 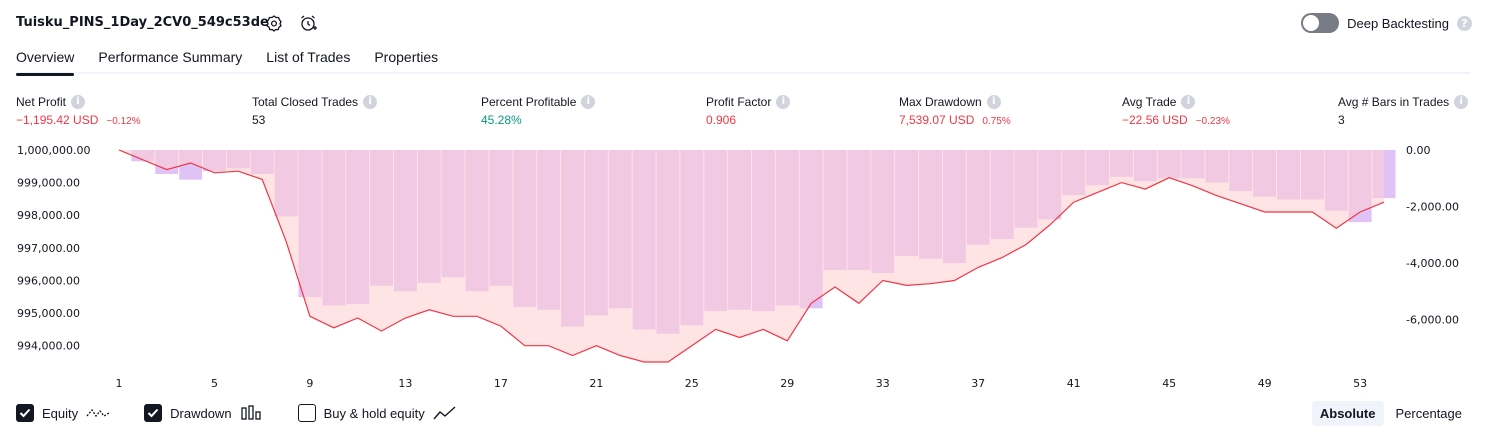 I want to click on strategy-title: Tuisku_PINS_1Day_2CV0_549c53de, so click(x=142, y=22).